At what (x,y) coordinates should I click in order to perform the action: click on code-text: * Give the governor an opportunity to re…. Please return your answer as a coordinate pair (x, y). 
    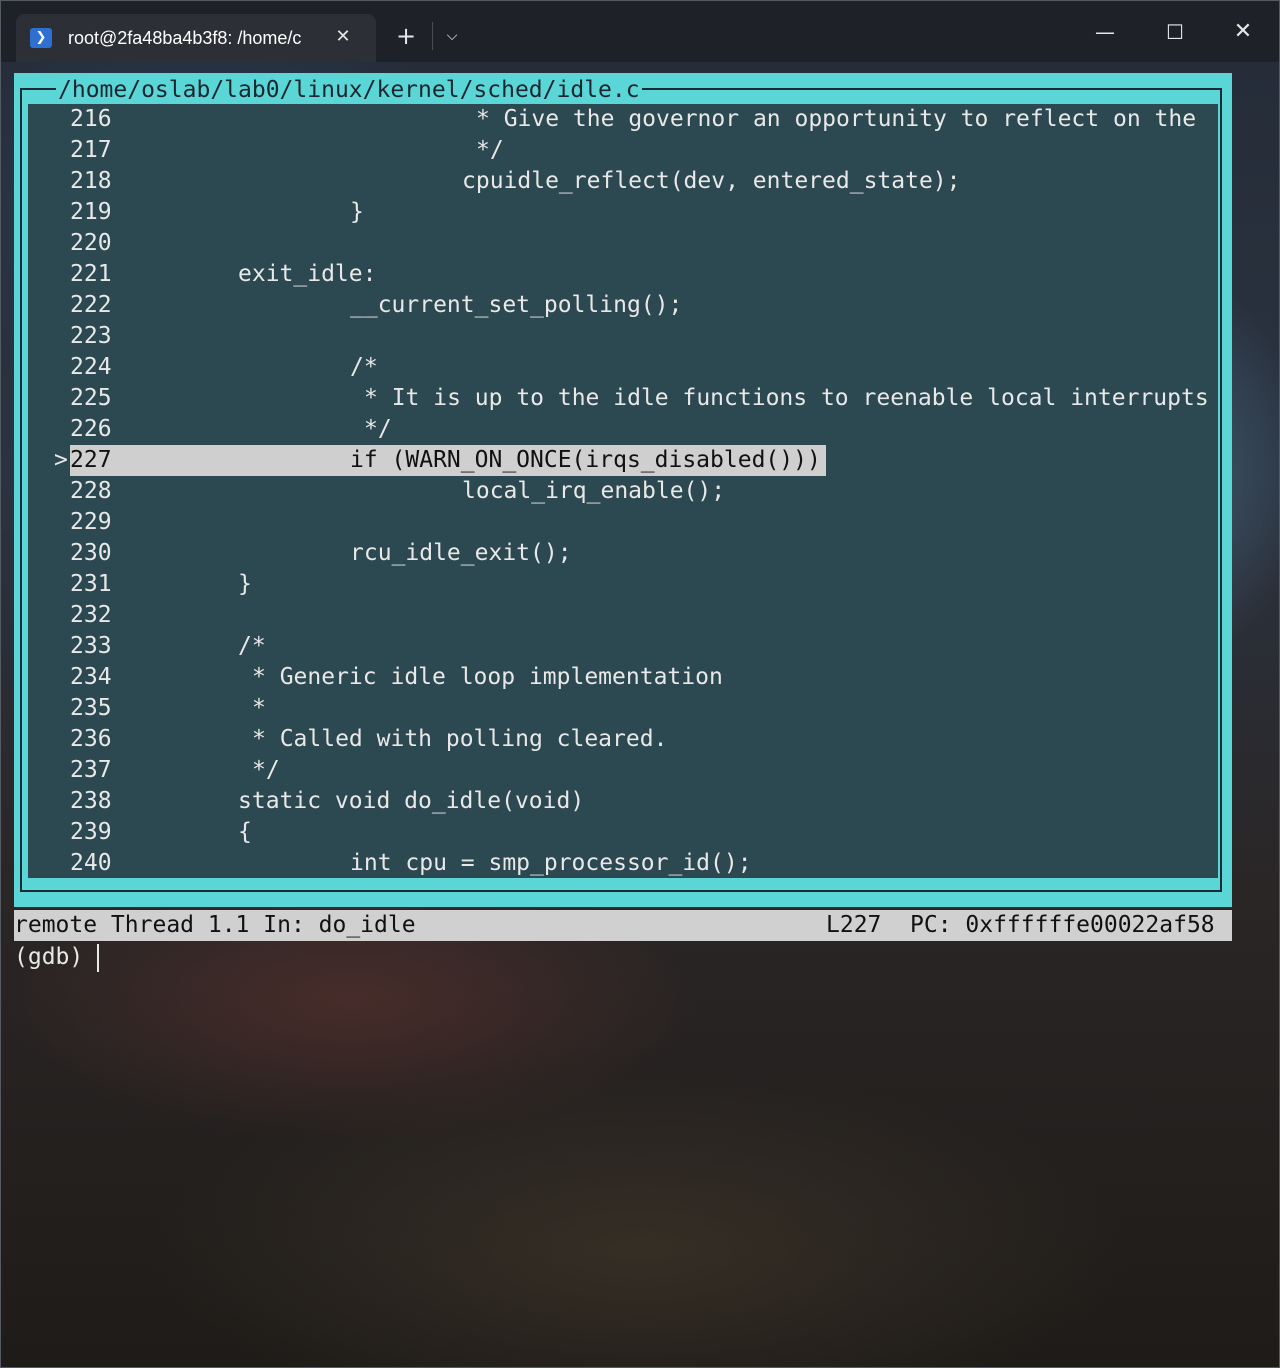
    Looking at the image, I should click on (836, 119).